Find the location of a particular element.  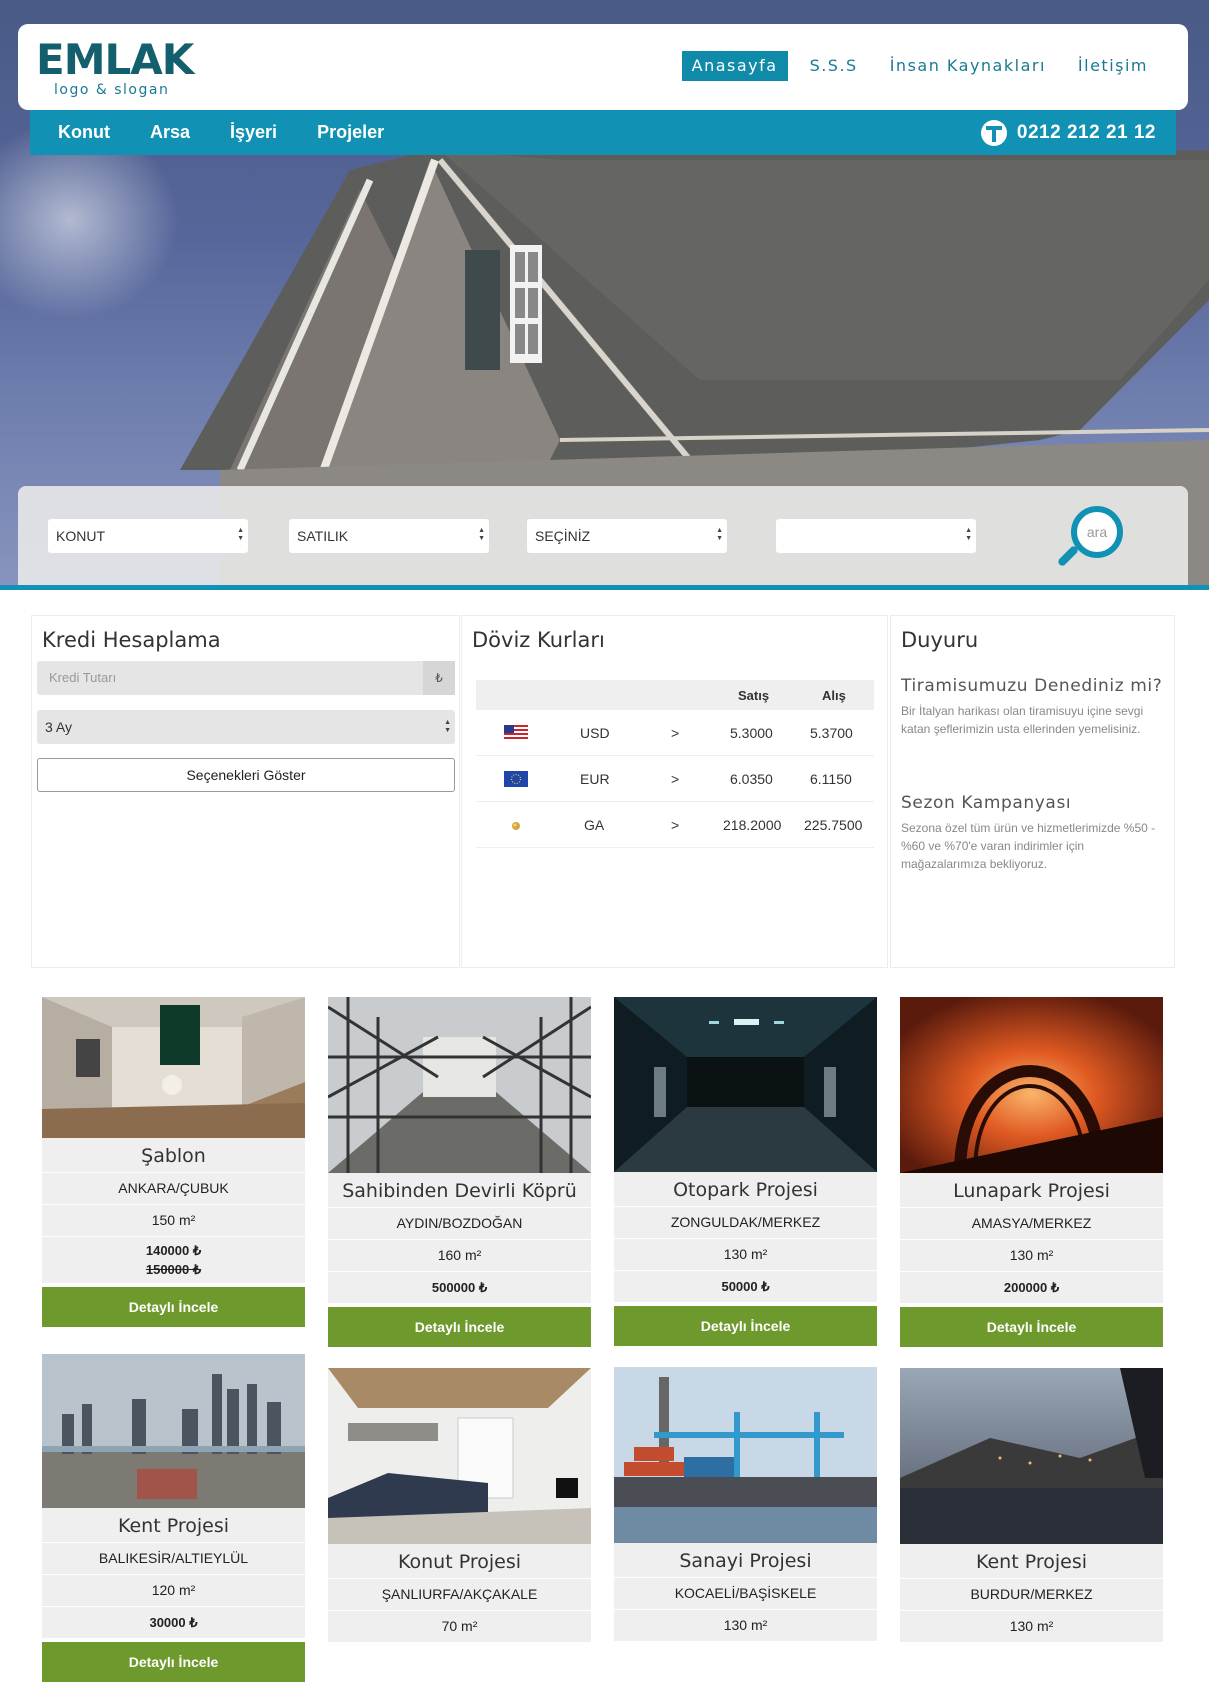

listing-location: ANKARA/ÇUBUK is located at coordinates (173, 1188).